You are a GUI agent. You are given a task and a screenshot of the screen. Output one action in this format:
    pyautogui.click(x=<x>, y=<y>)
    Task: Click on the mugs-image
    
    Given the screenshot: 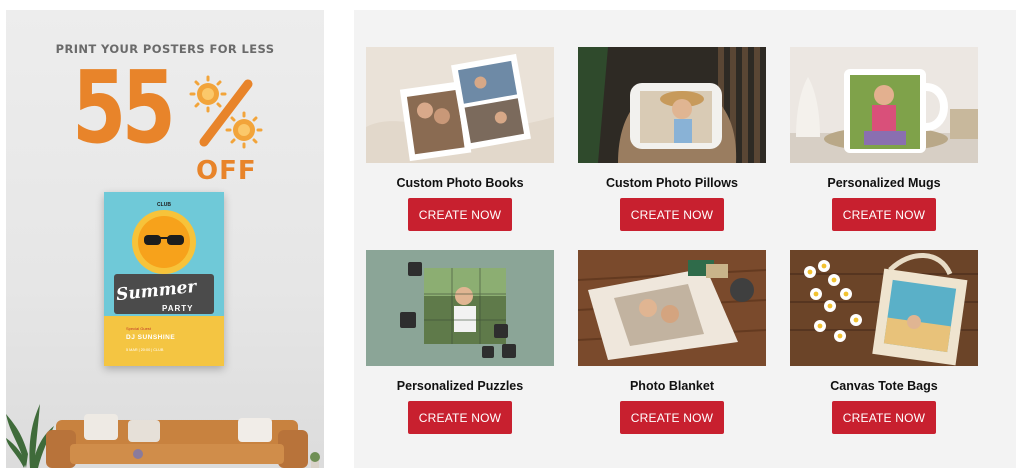 What is the action you would take?
    pyautogui.click(x=884, y=105)
    